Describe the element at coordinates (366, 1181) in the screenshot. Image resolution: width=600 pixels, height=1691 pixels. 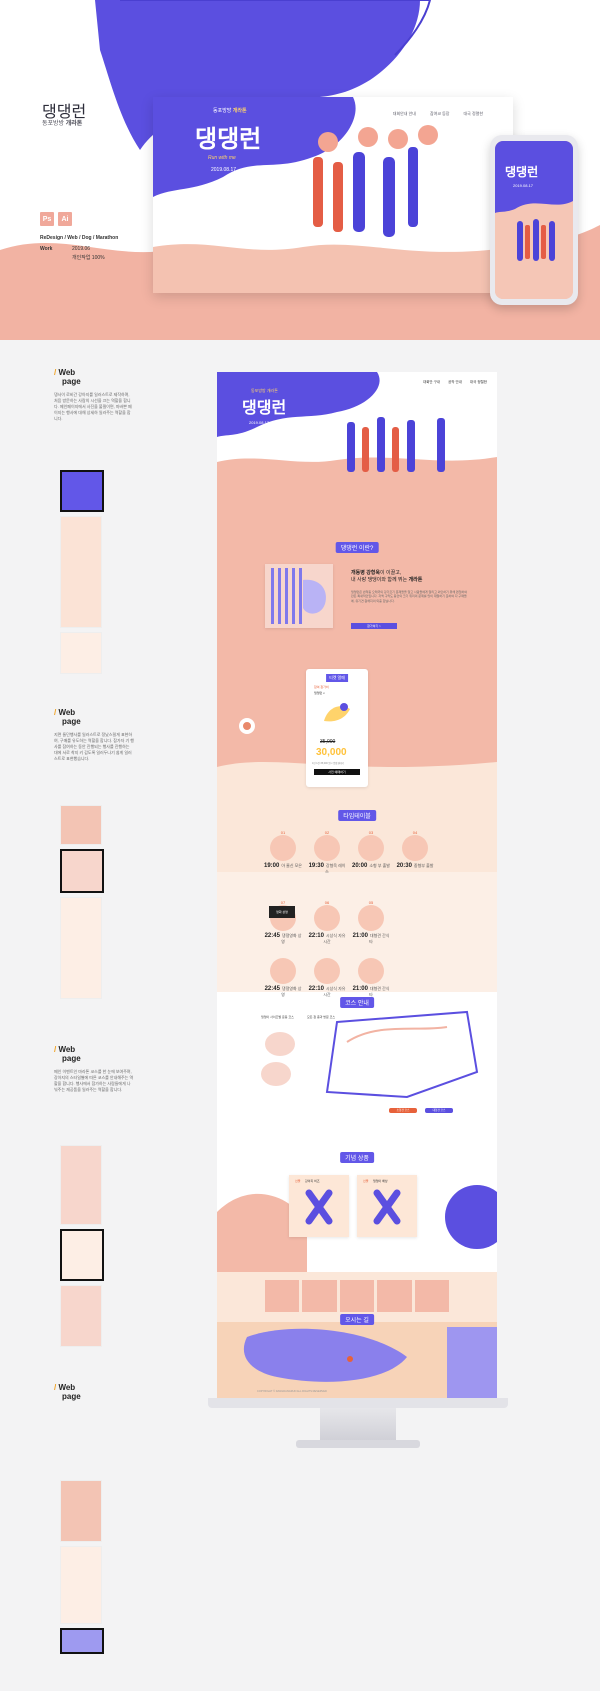
I see `goods-tag: 선물` at that location.